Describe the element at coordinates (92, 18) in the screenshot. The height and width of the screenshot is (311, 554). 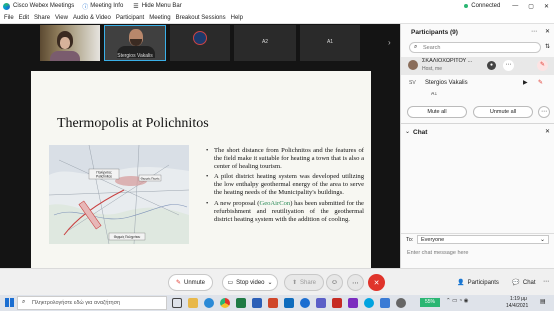
I see `menu-audio-video: Audio & Video` at that location.